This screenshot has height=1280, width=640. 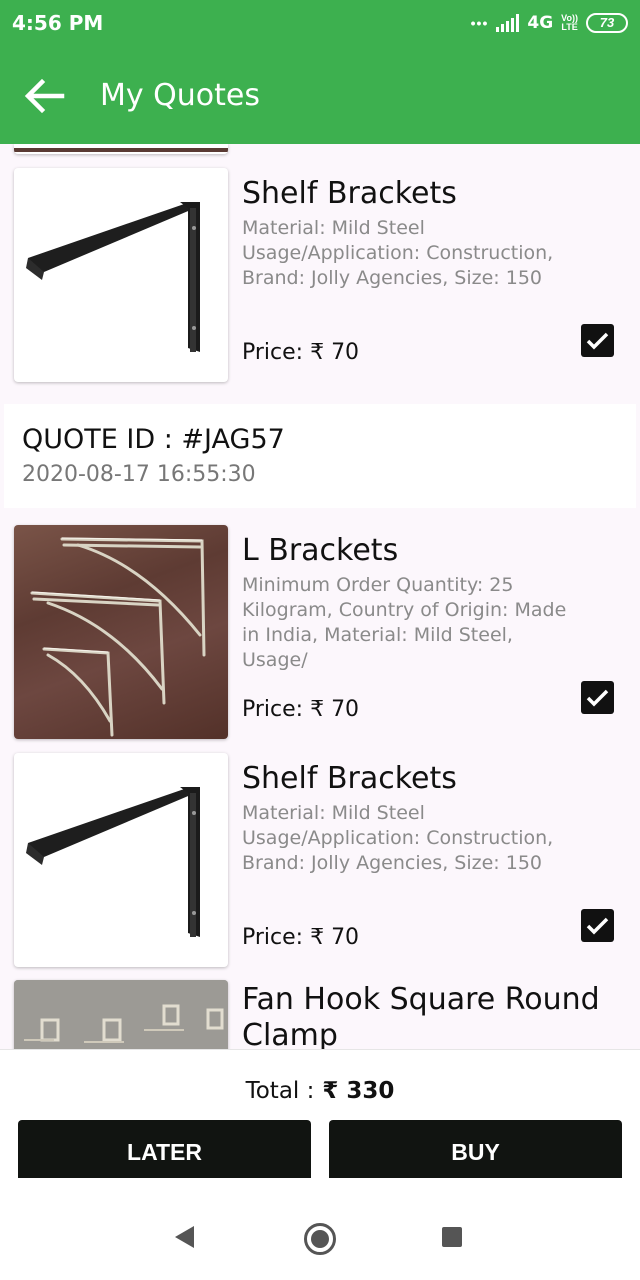 I want to click on list-item: Fan Hook Square Round Clamp, so click(x=320, y=1014).